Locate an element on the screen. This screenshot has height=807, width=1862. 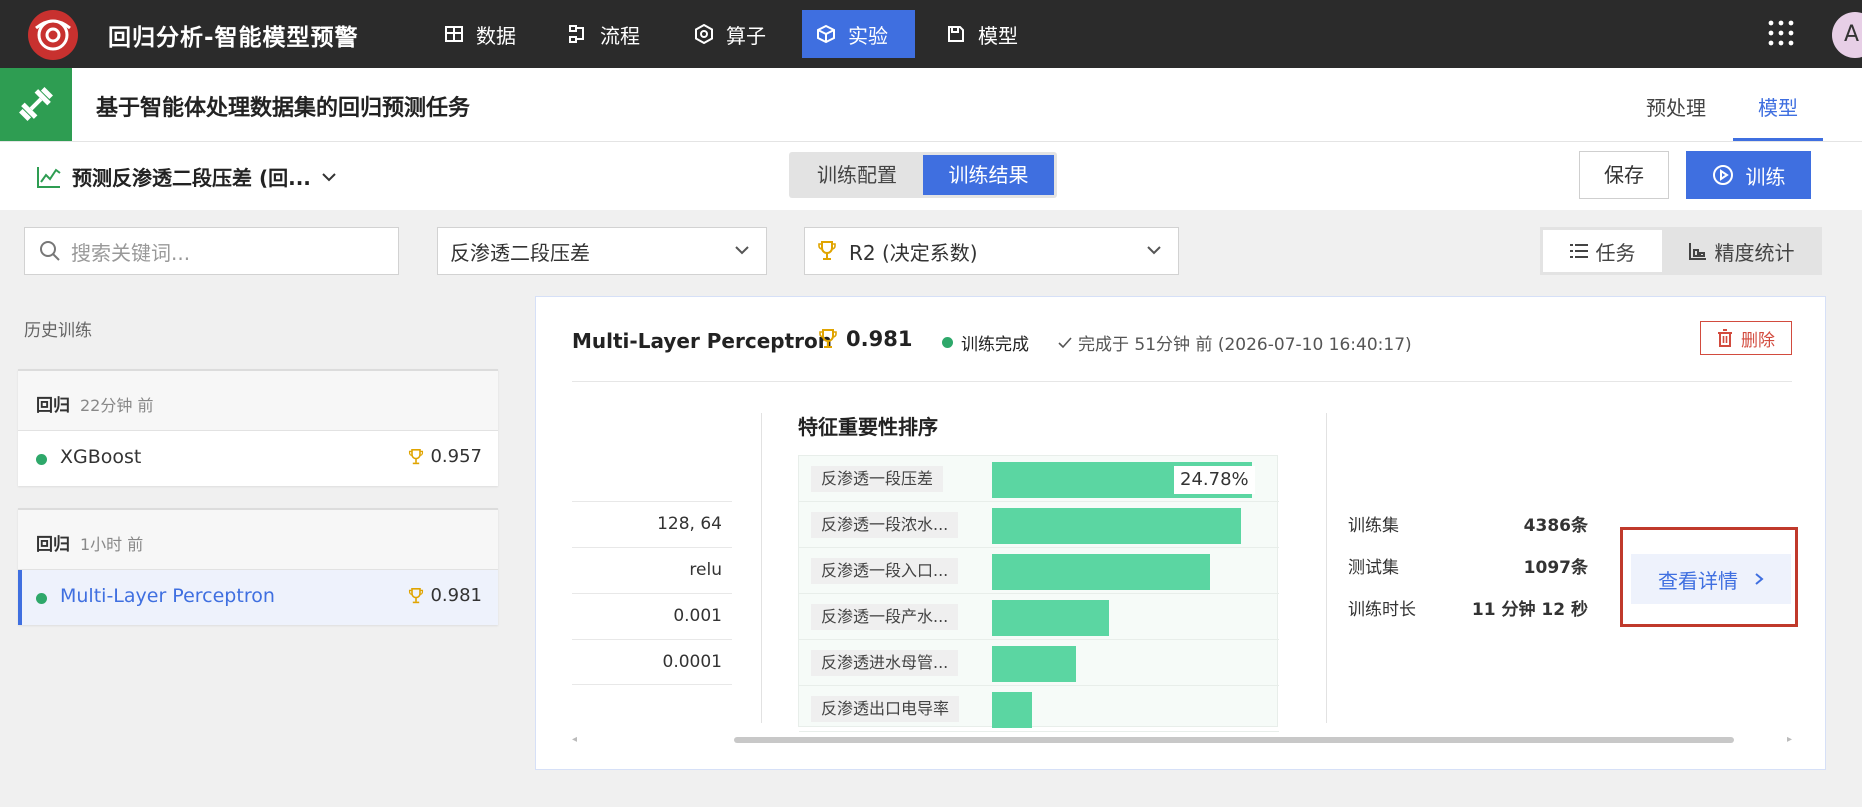
tab-model: 模型 is located at coordinates (1778, 104).